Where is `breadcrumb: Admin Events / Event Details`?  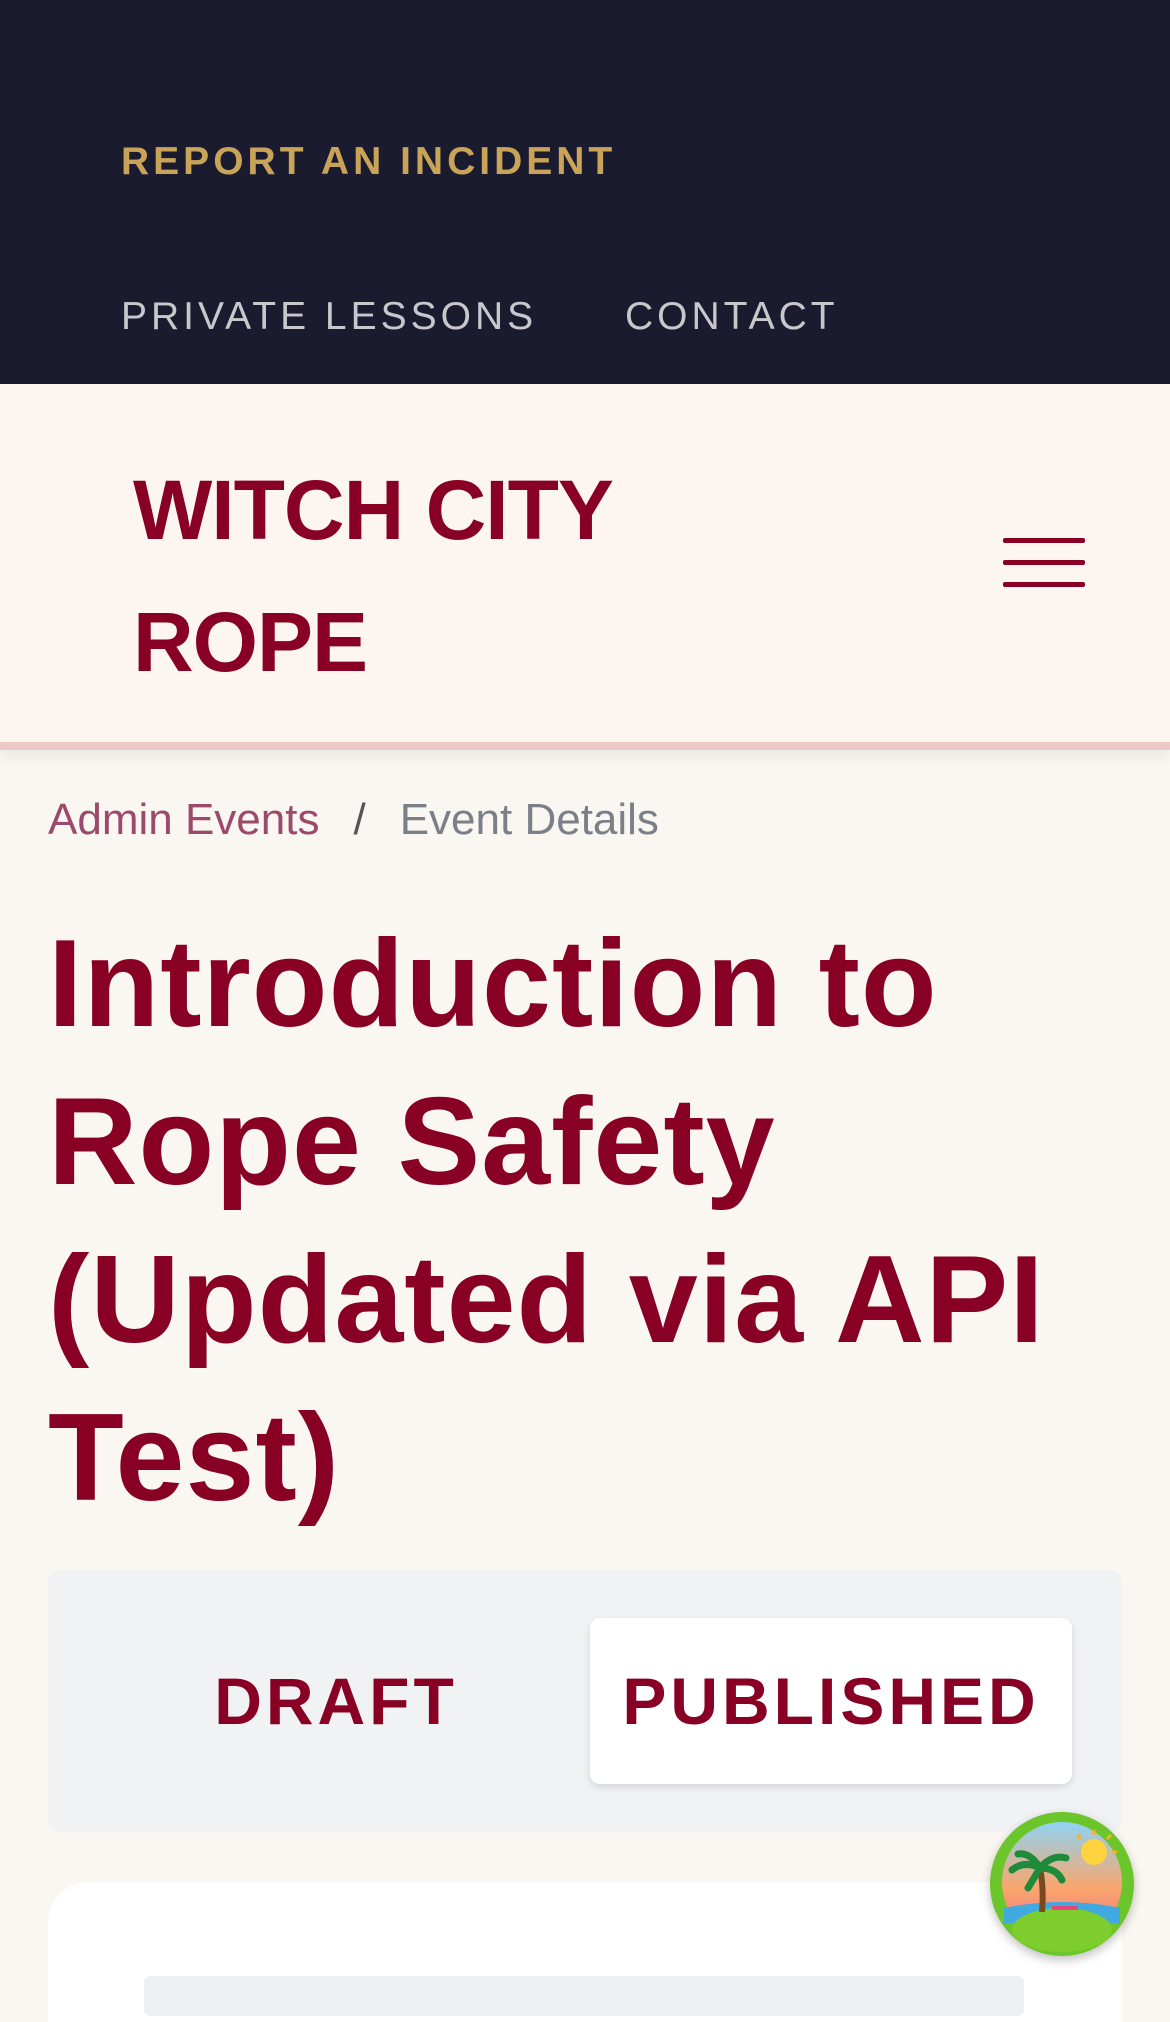
breadcrumb: Admin Events / Event Details is located at coordinates (353, 820).